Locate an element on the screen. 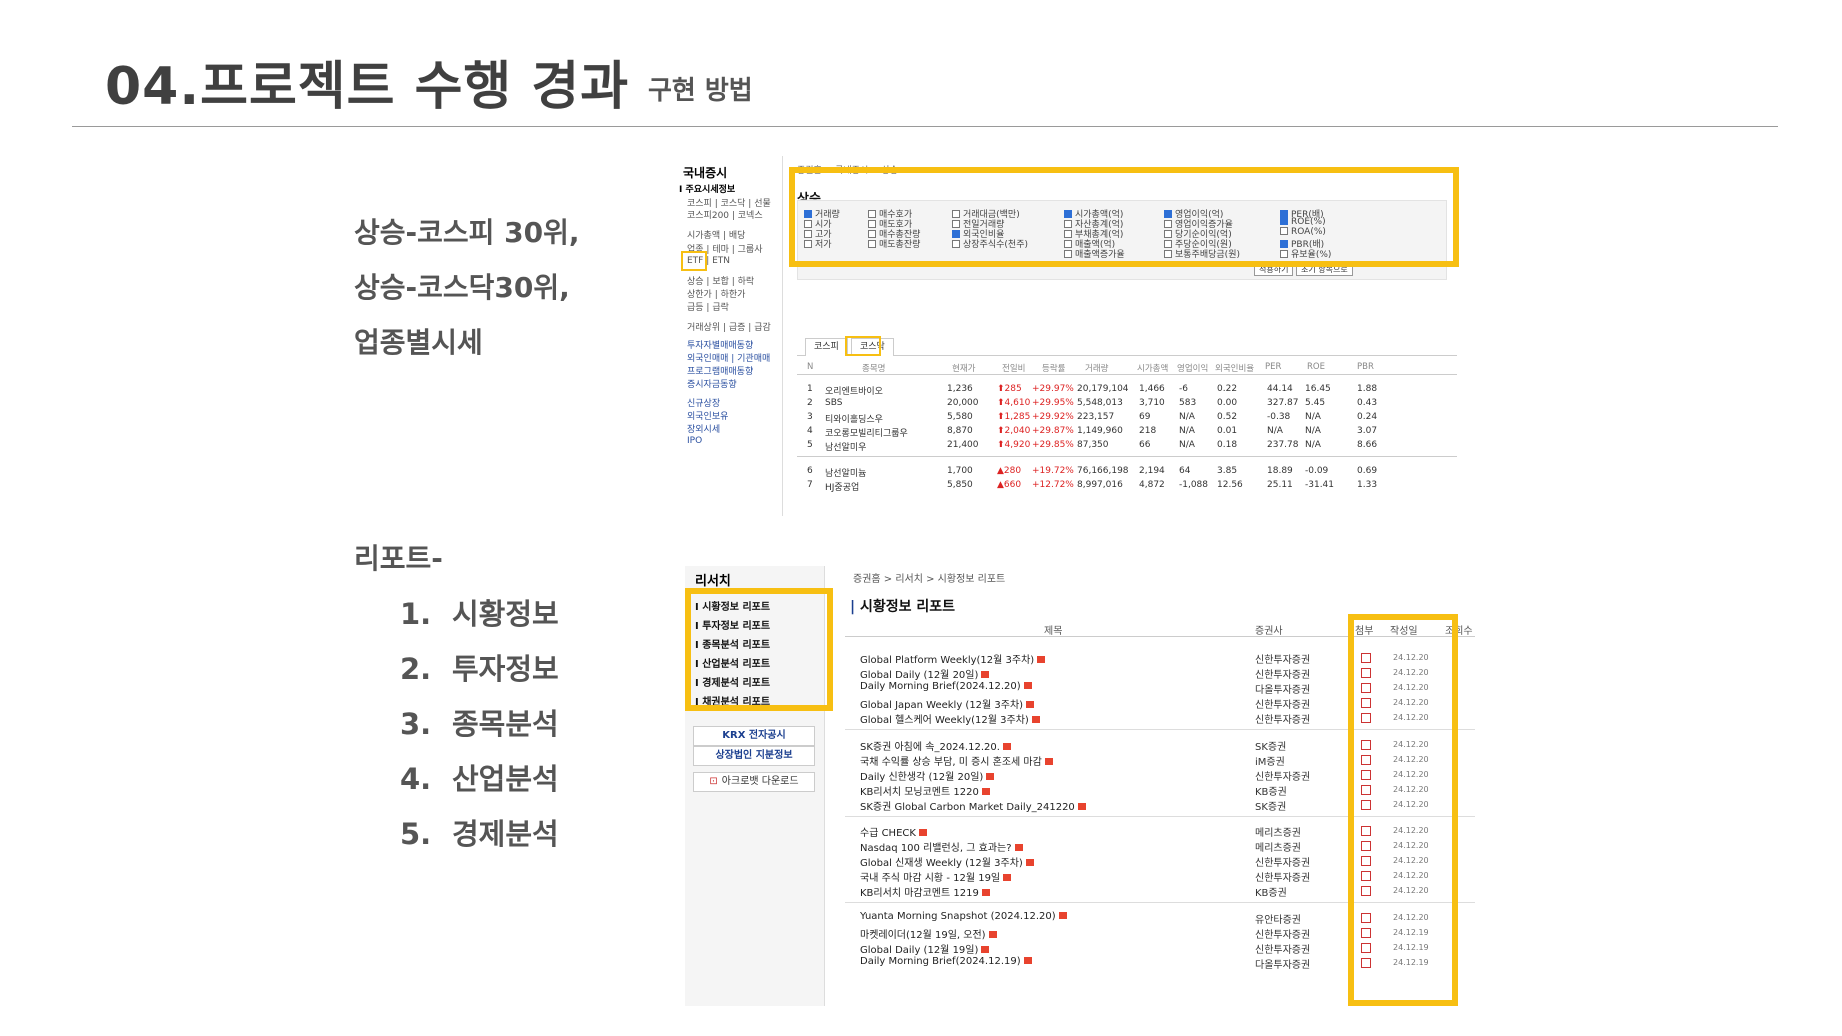 Image resolution: width=1842 pixels, height=1036 pixels. cell-value: 76,166,198 is located at coordinates (1103, 471).